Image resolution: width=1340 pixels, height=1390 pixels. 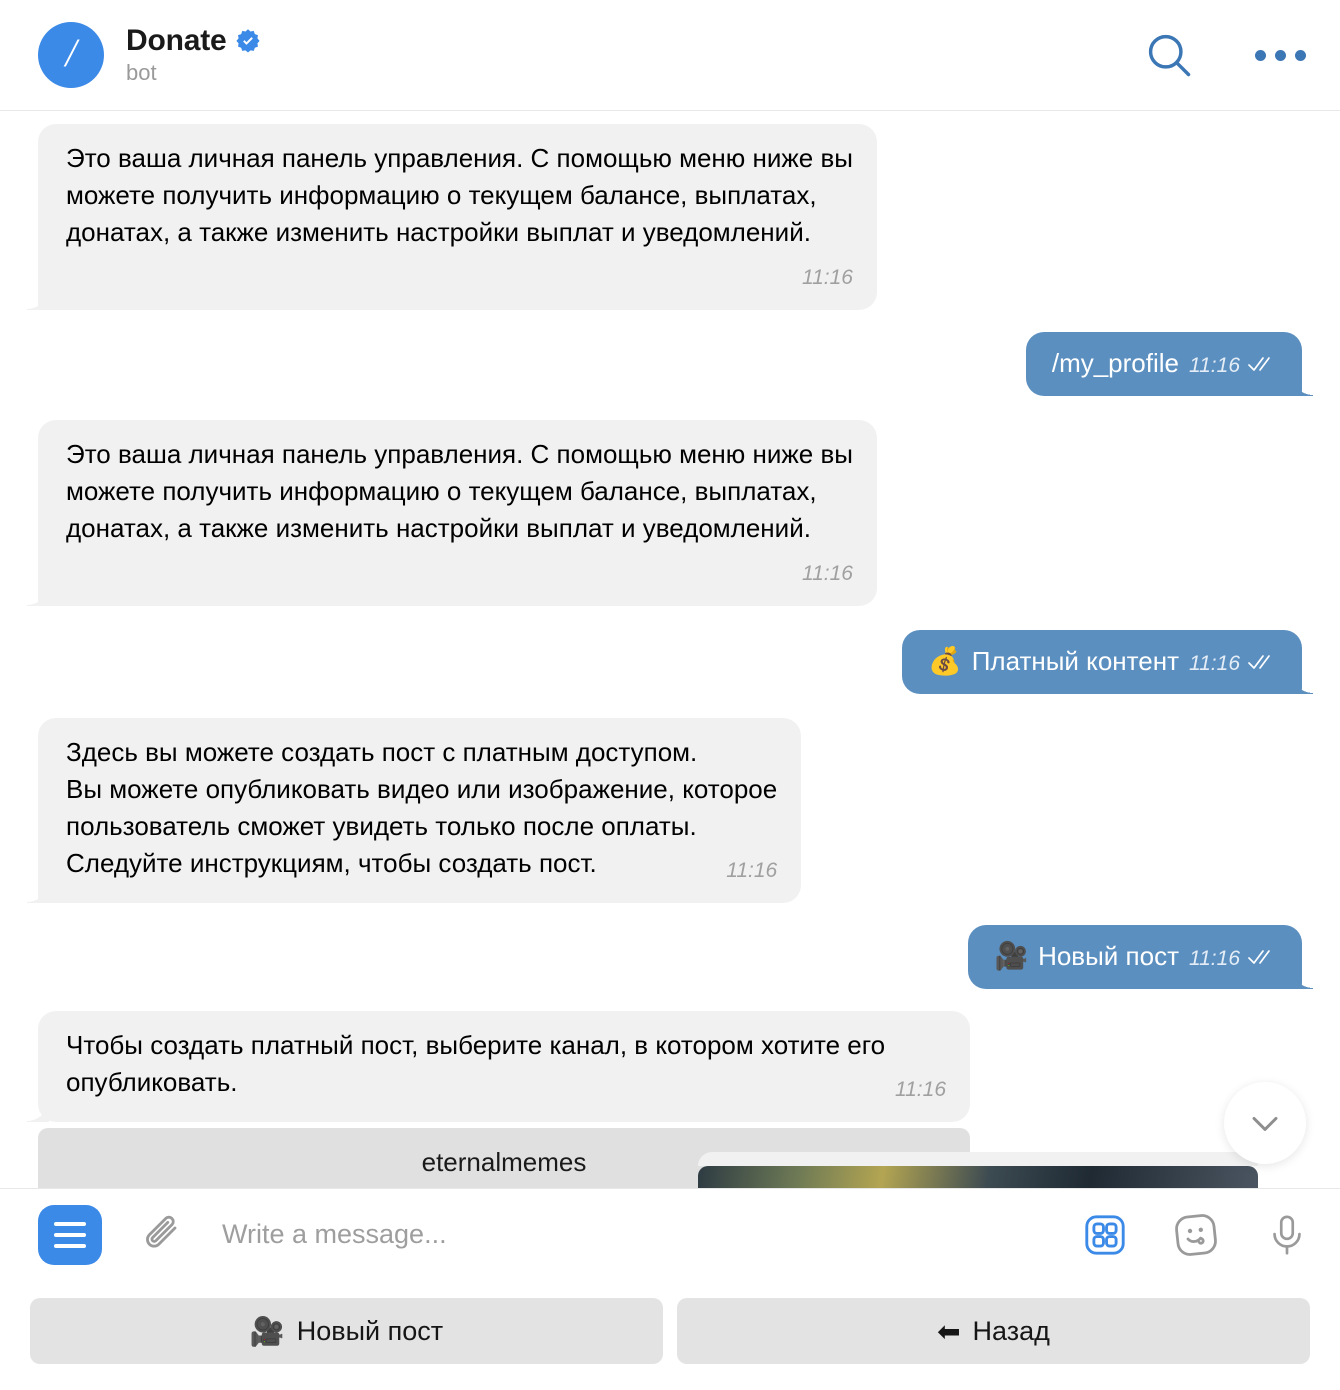 I want to click on message-line: опубликовать., so click(x=152, y=1082).